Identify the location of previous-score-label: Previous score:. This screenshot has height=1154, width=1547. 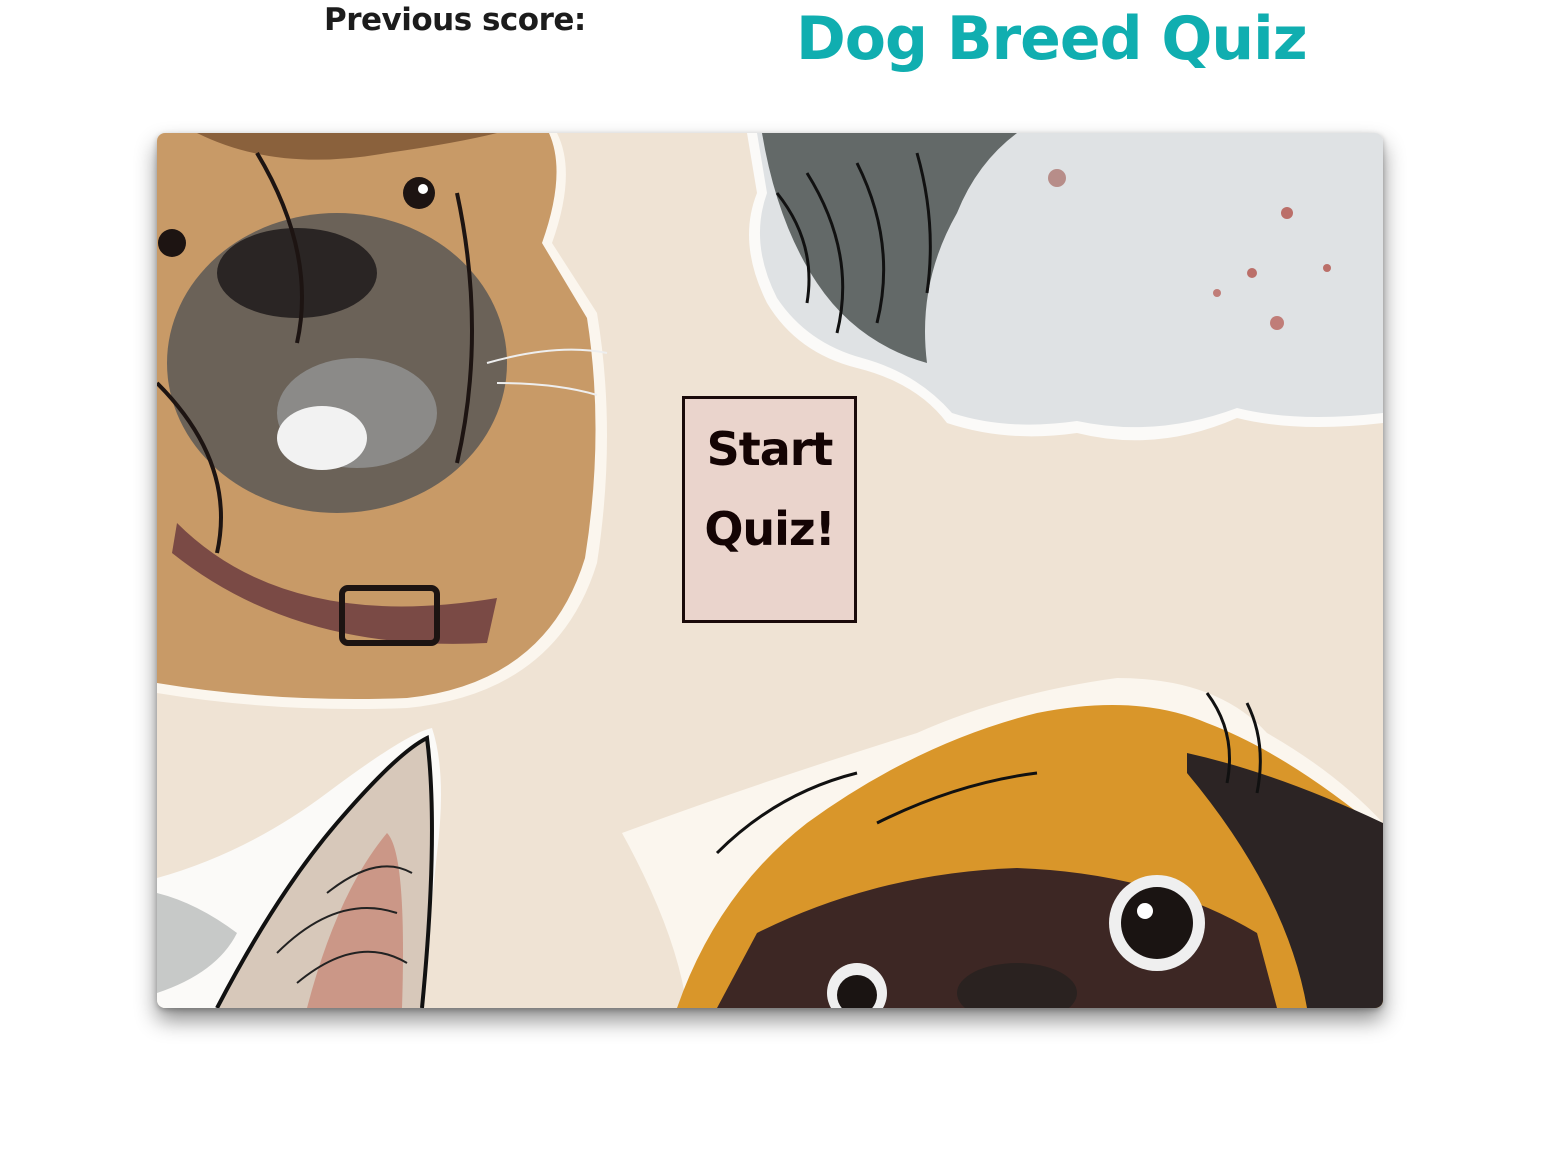
(455, 20).